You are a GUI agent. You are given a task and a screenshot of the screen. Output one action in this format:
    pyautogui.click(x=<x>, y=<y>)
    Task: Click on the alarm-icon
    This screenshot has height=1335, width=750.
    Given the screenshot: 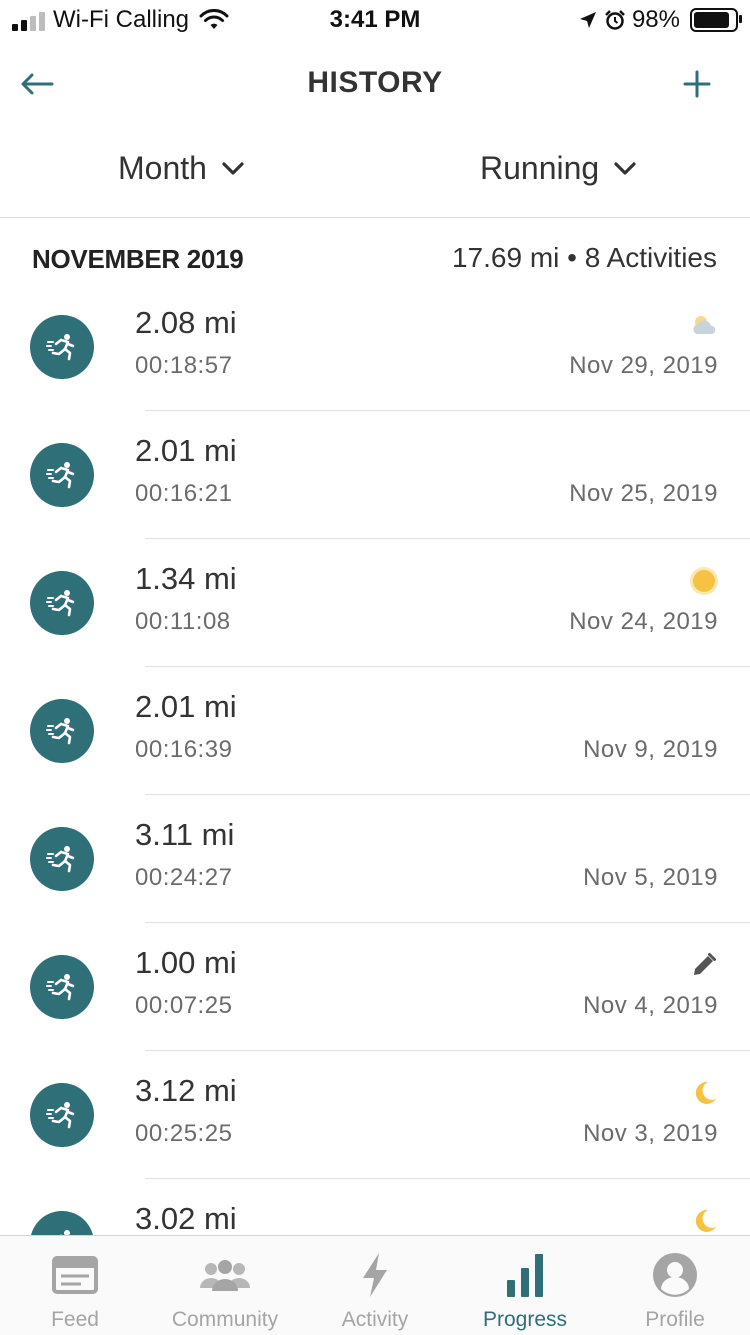 What is the action you would take?
    pyautogui.click(x=615, y=20)
    